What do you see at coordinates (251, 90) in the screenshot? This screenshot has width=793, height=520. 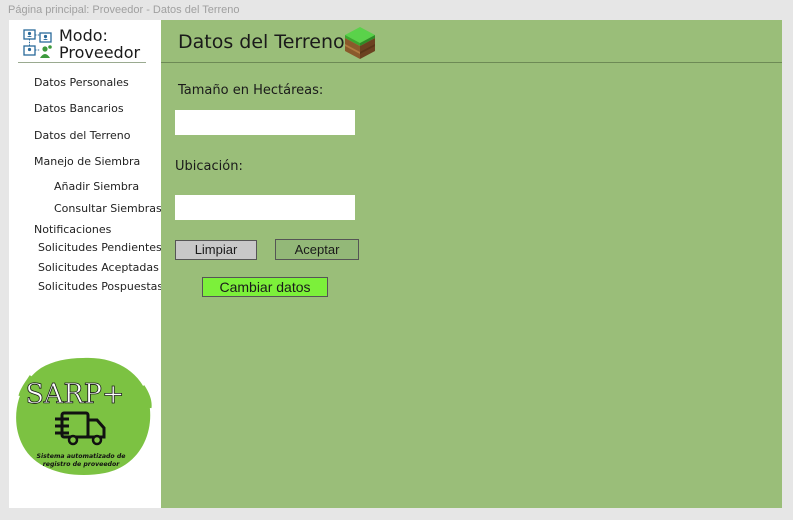 I see `size-label: Tamaño en Hectáreas:` at bounding box center [251, 90].